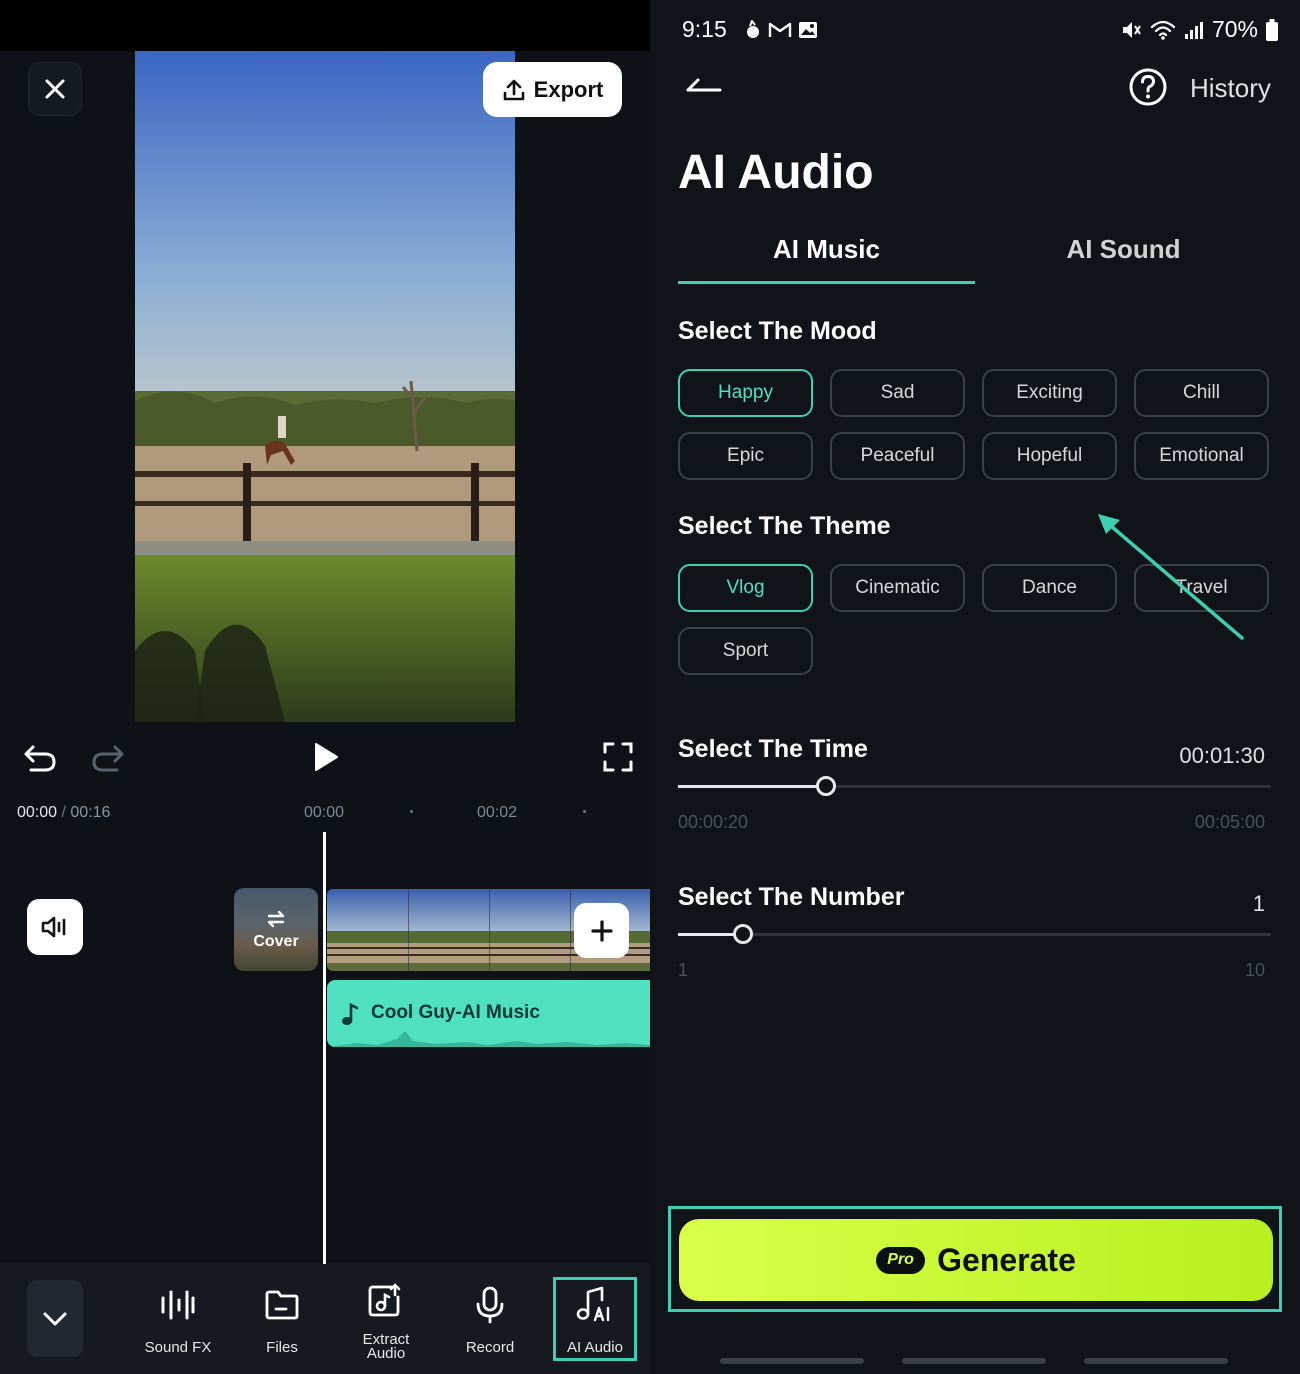 The height and width of the screenshot is (1374, 1300). What do you see at coordinates (897, 393) in the screenshot?
I see `mood-chip-sad: Sad` at bounding box center [897, 393].